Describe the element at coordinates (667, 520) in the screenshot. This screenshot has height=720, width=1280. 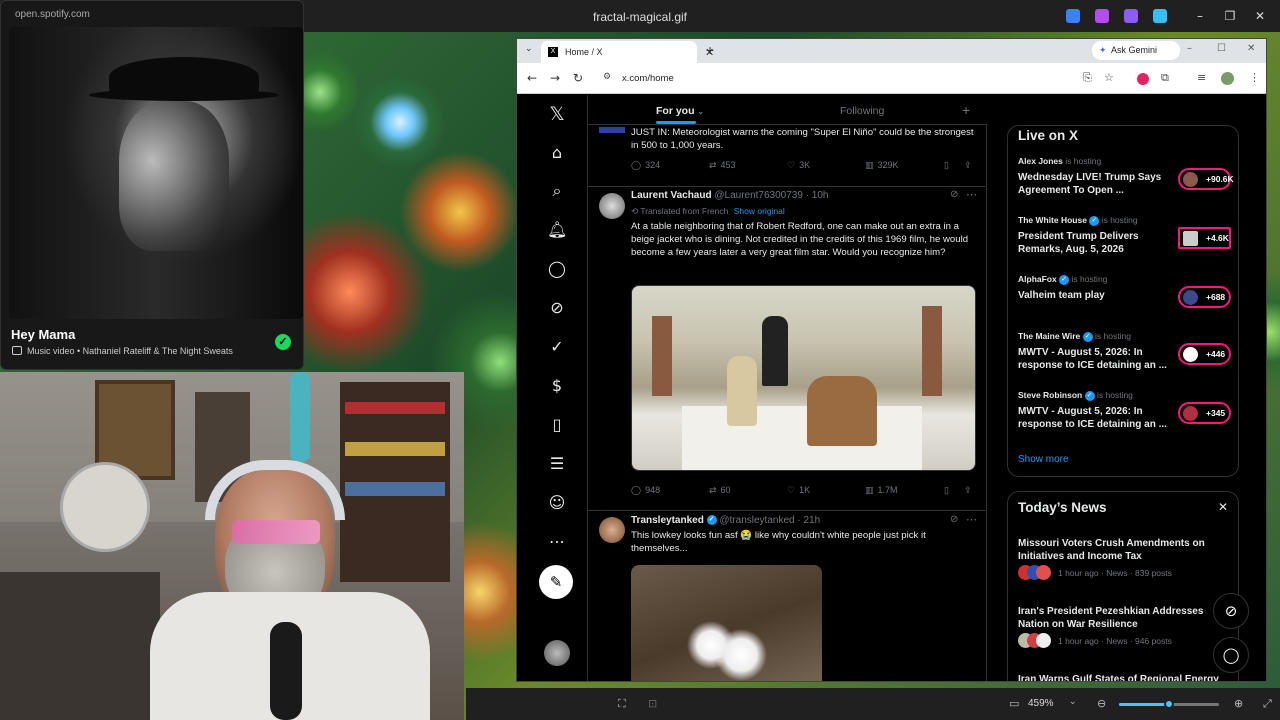
I see `tweet-author-name: Transleytanked` at that location.